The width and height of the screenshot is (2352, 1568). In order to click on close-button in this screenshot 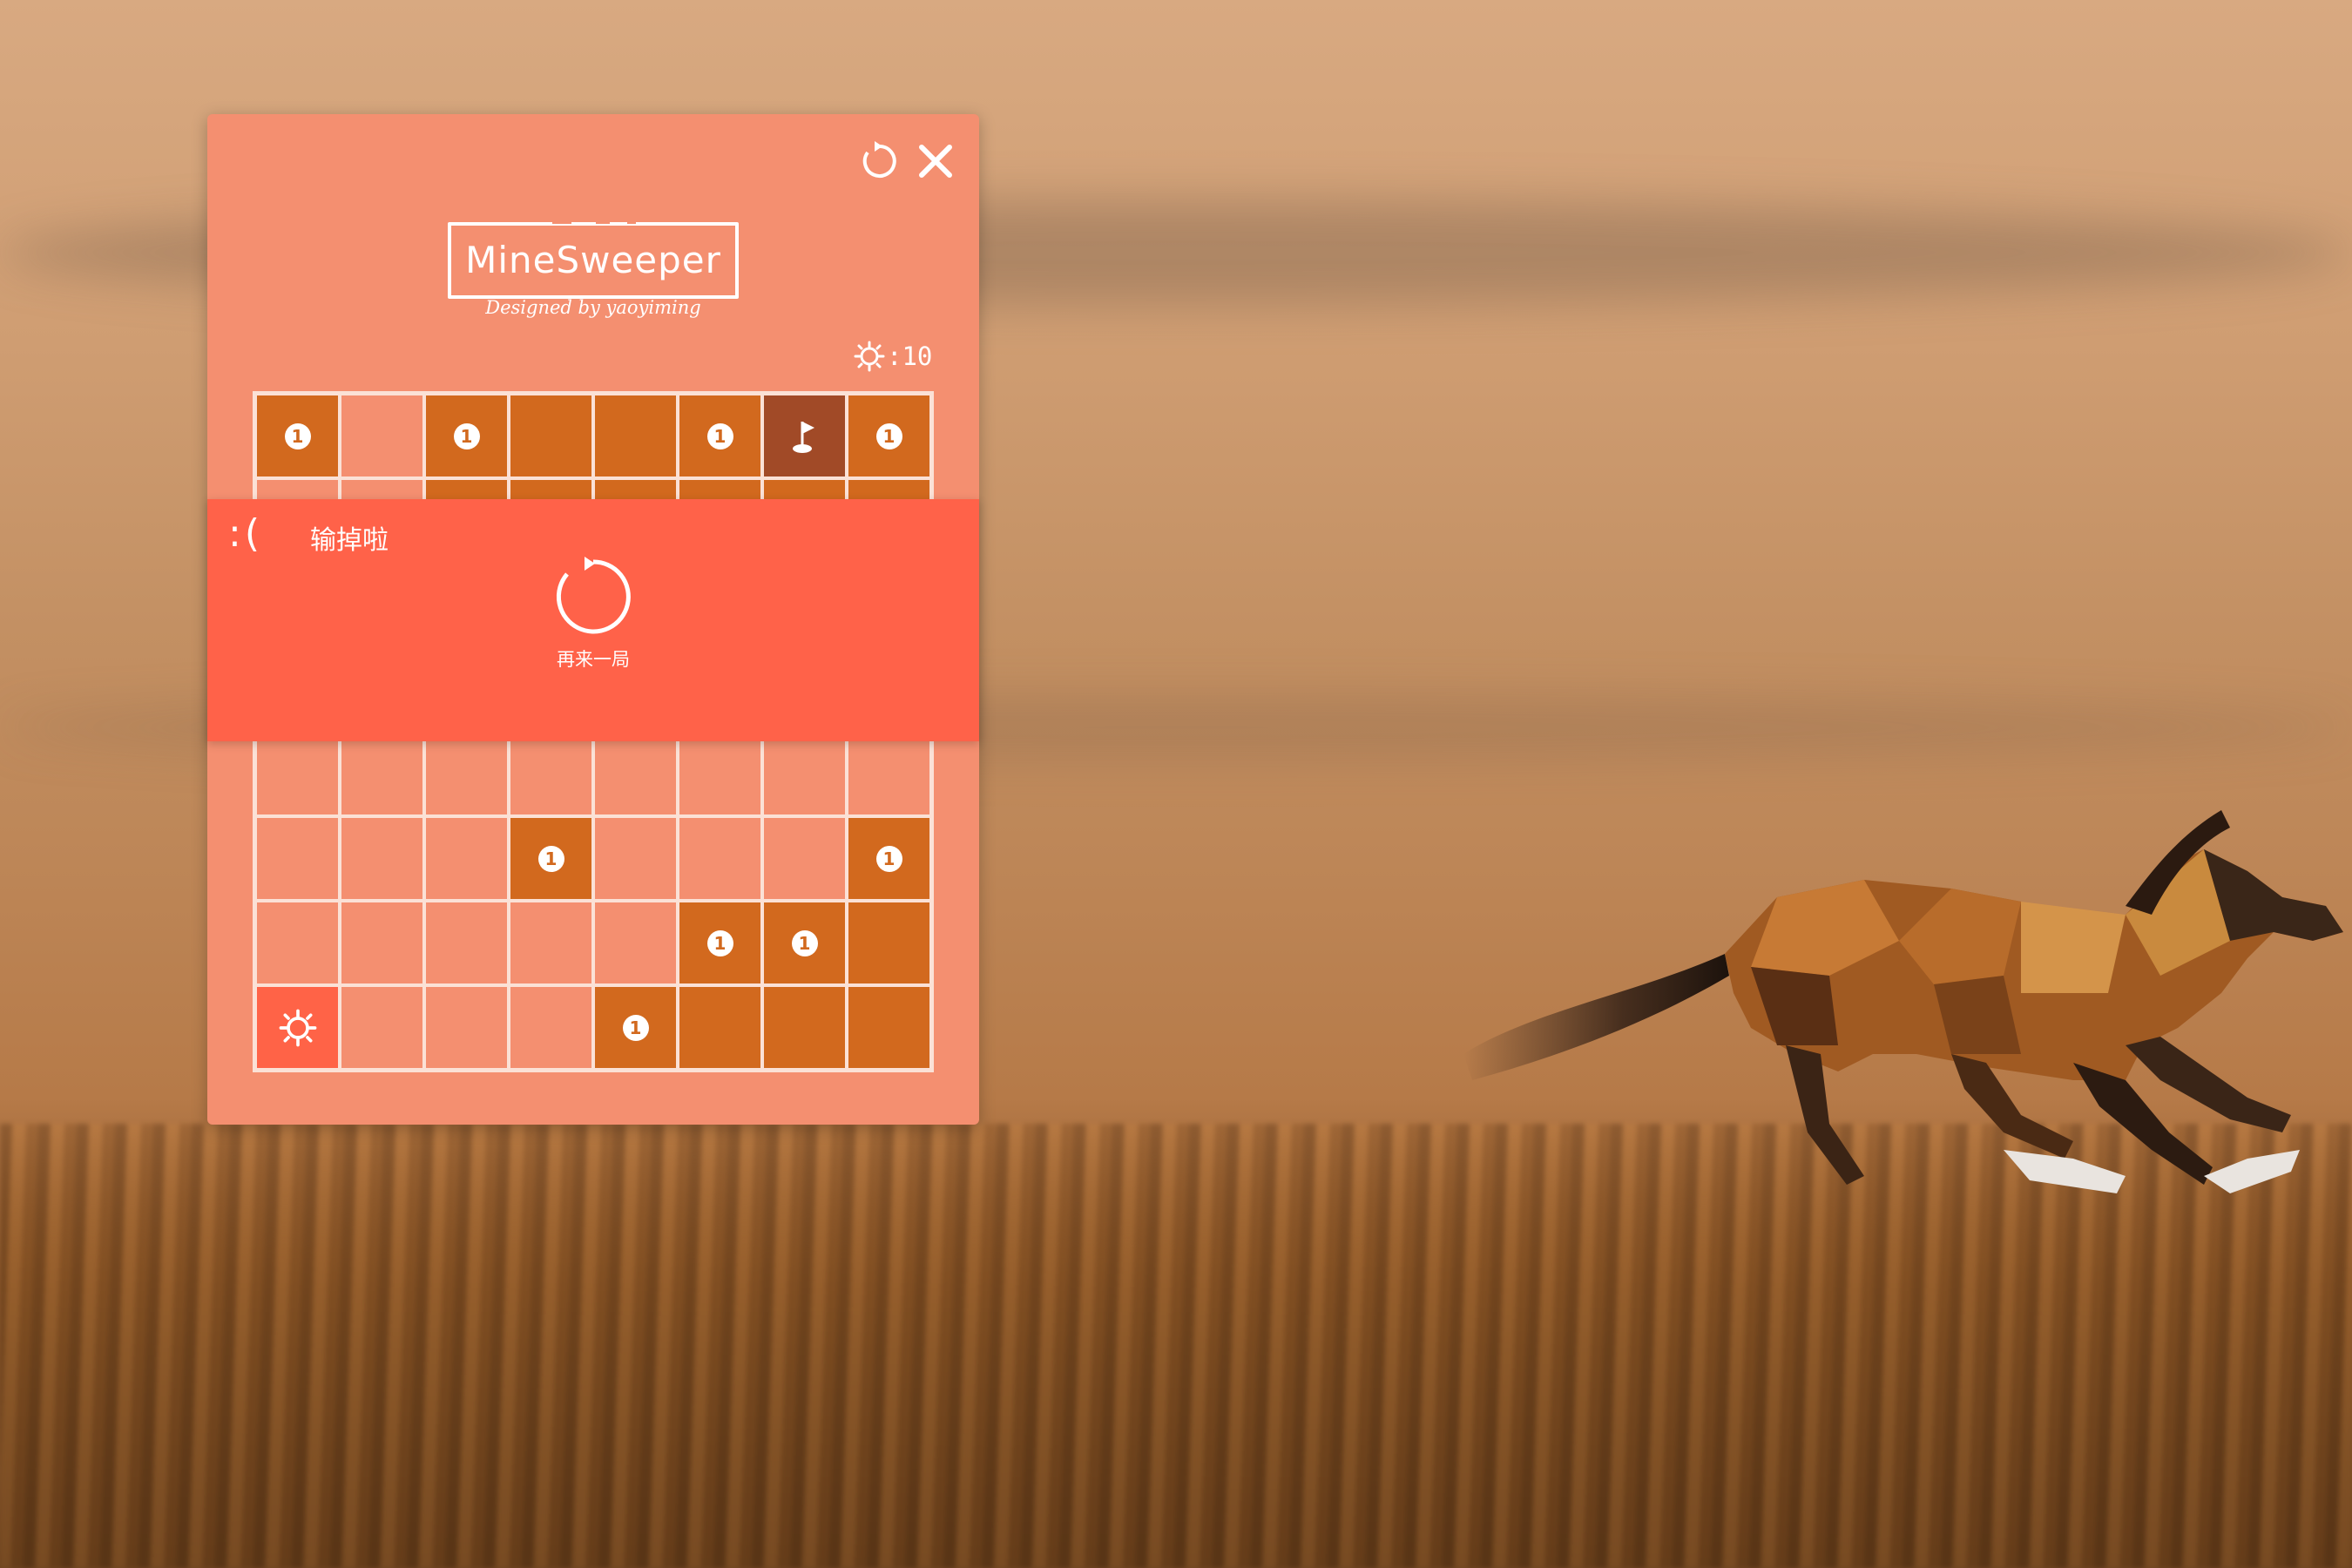, I will do `click(935, 161)`.